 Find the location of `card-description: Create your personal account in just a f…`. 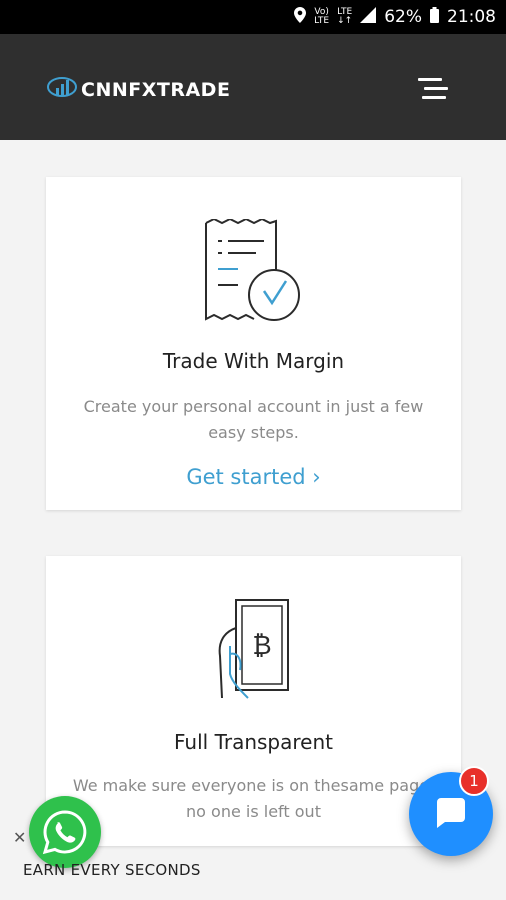

card-description: Create your personal account in just a f… is located at coordinates (253, 419).